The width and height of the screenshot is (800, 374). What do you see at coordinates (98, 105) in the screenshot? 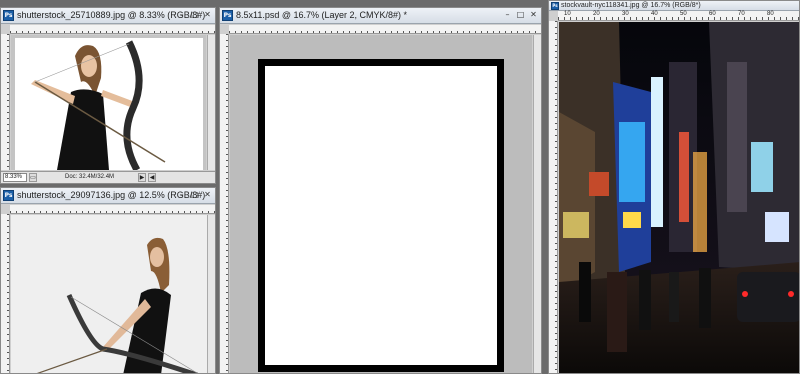
I see `archer-woman-image` at bounding box center [98, 105].